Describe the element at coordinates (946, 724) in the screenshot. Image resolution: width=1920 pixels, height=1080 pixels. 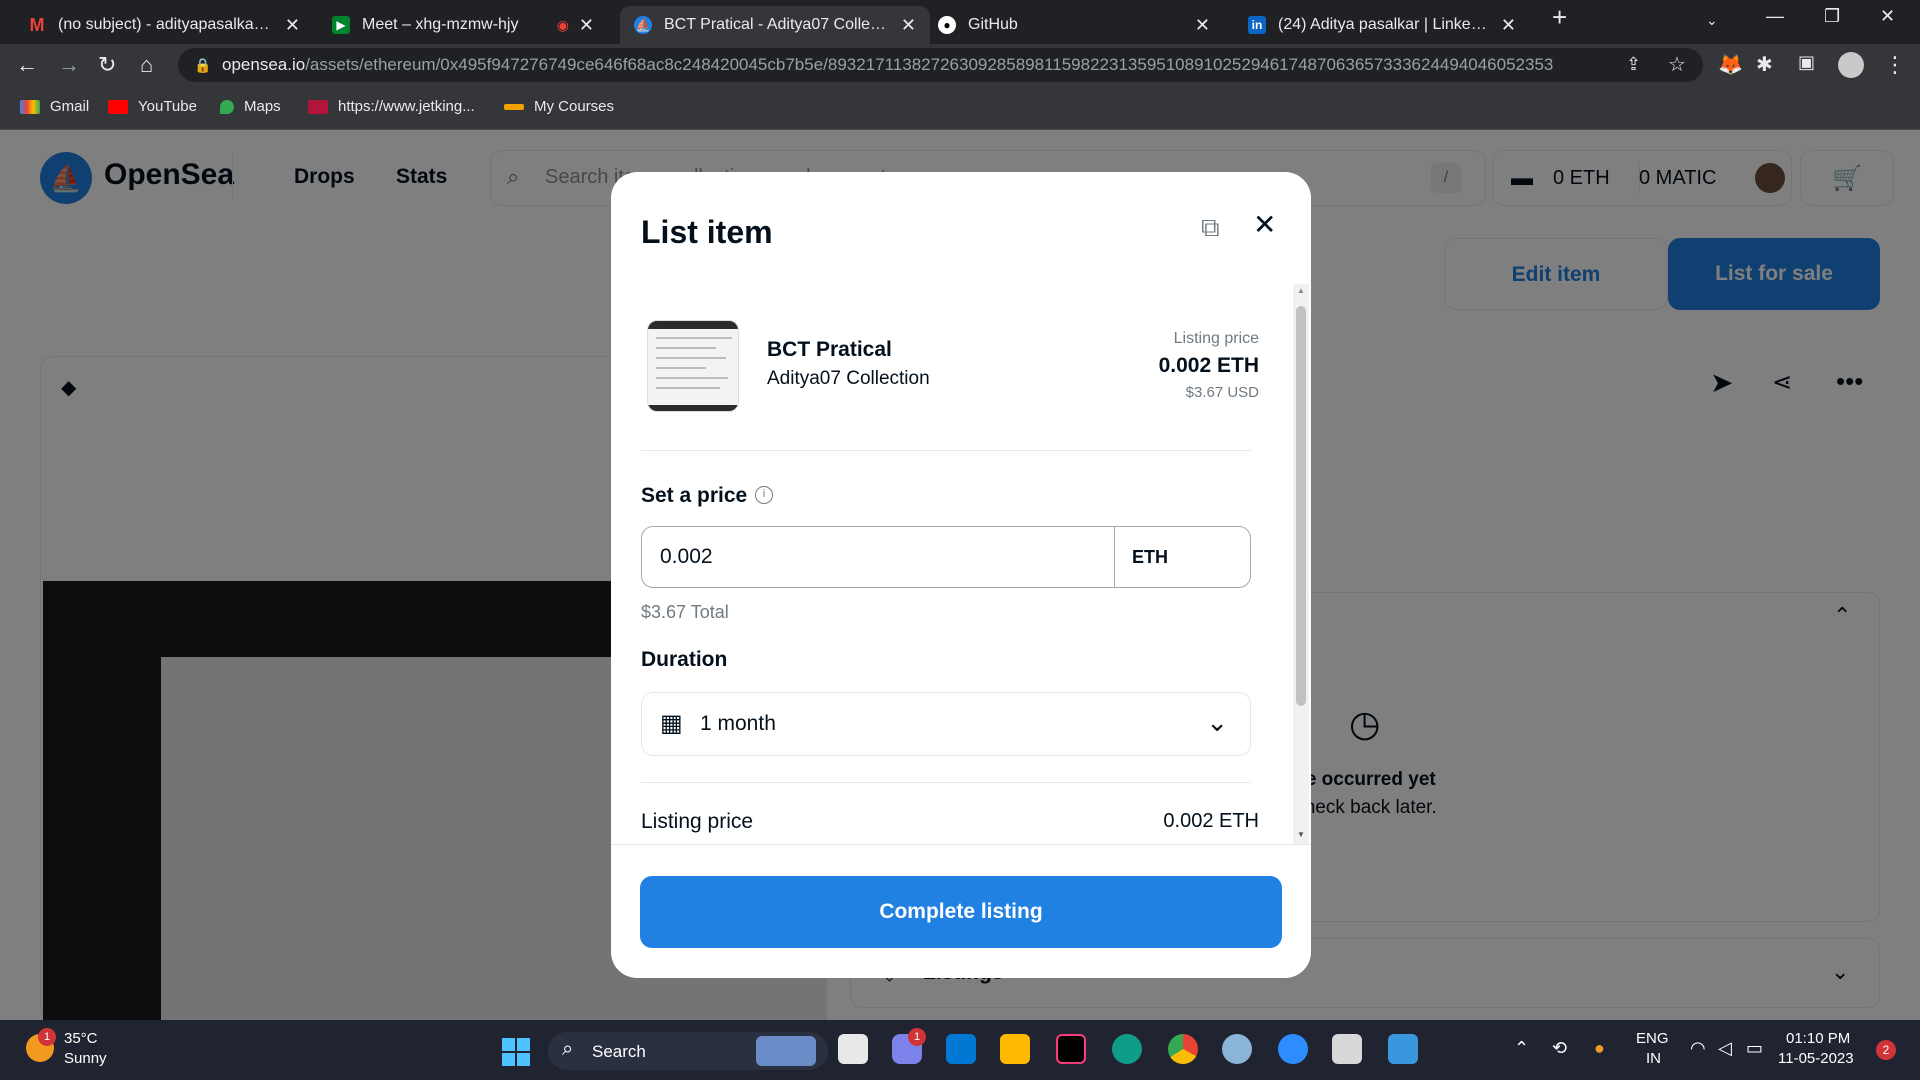
I see `duration-dropdown: ▦ 1 month ⌄` at that location.